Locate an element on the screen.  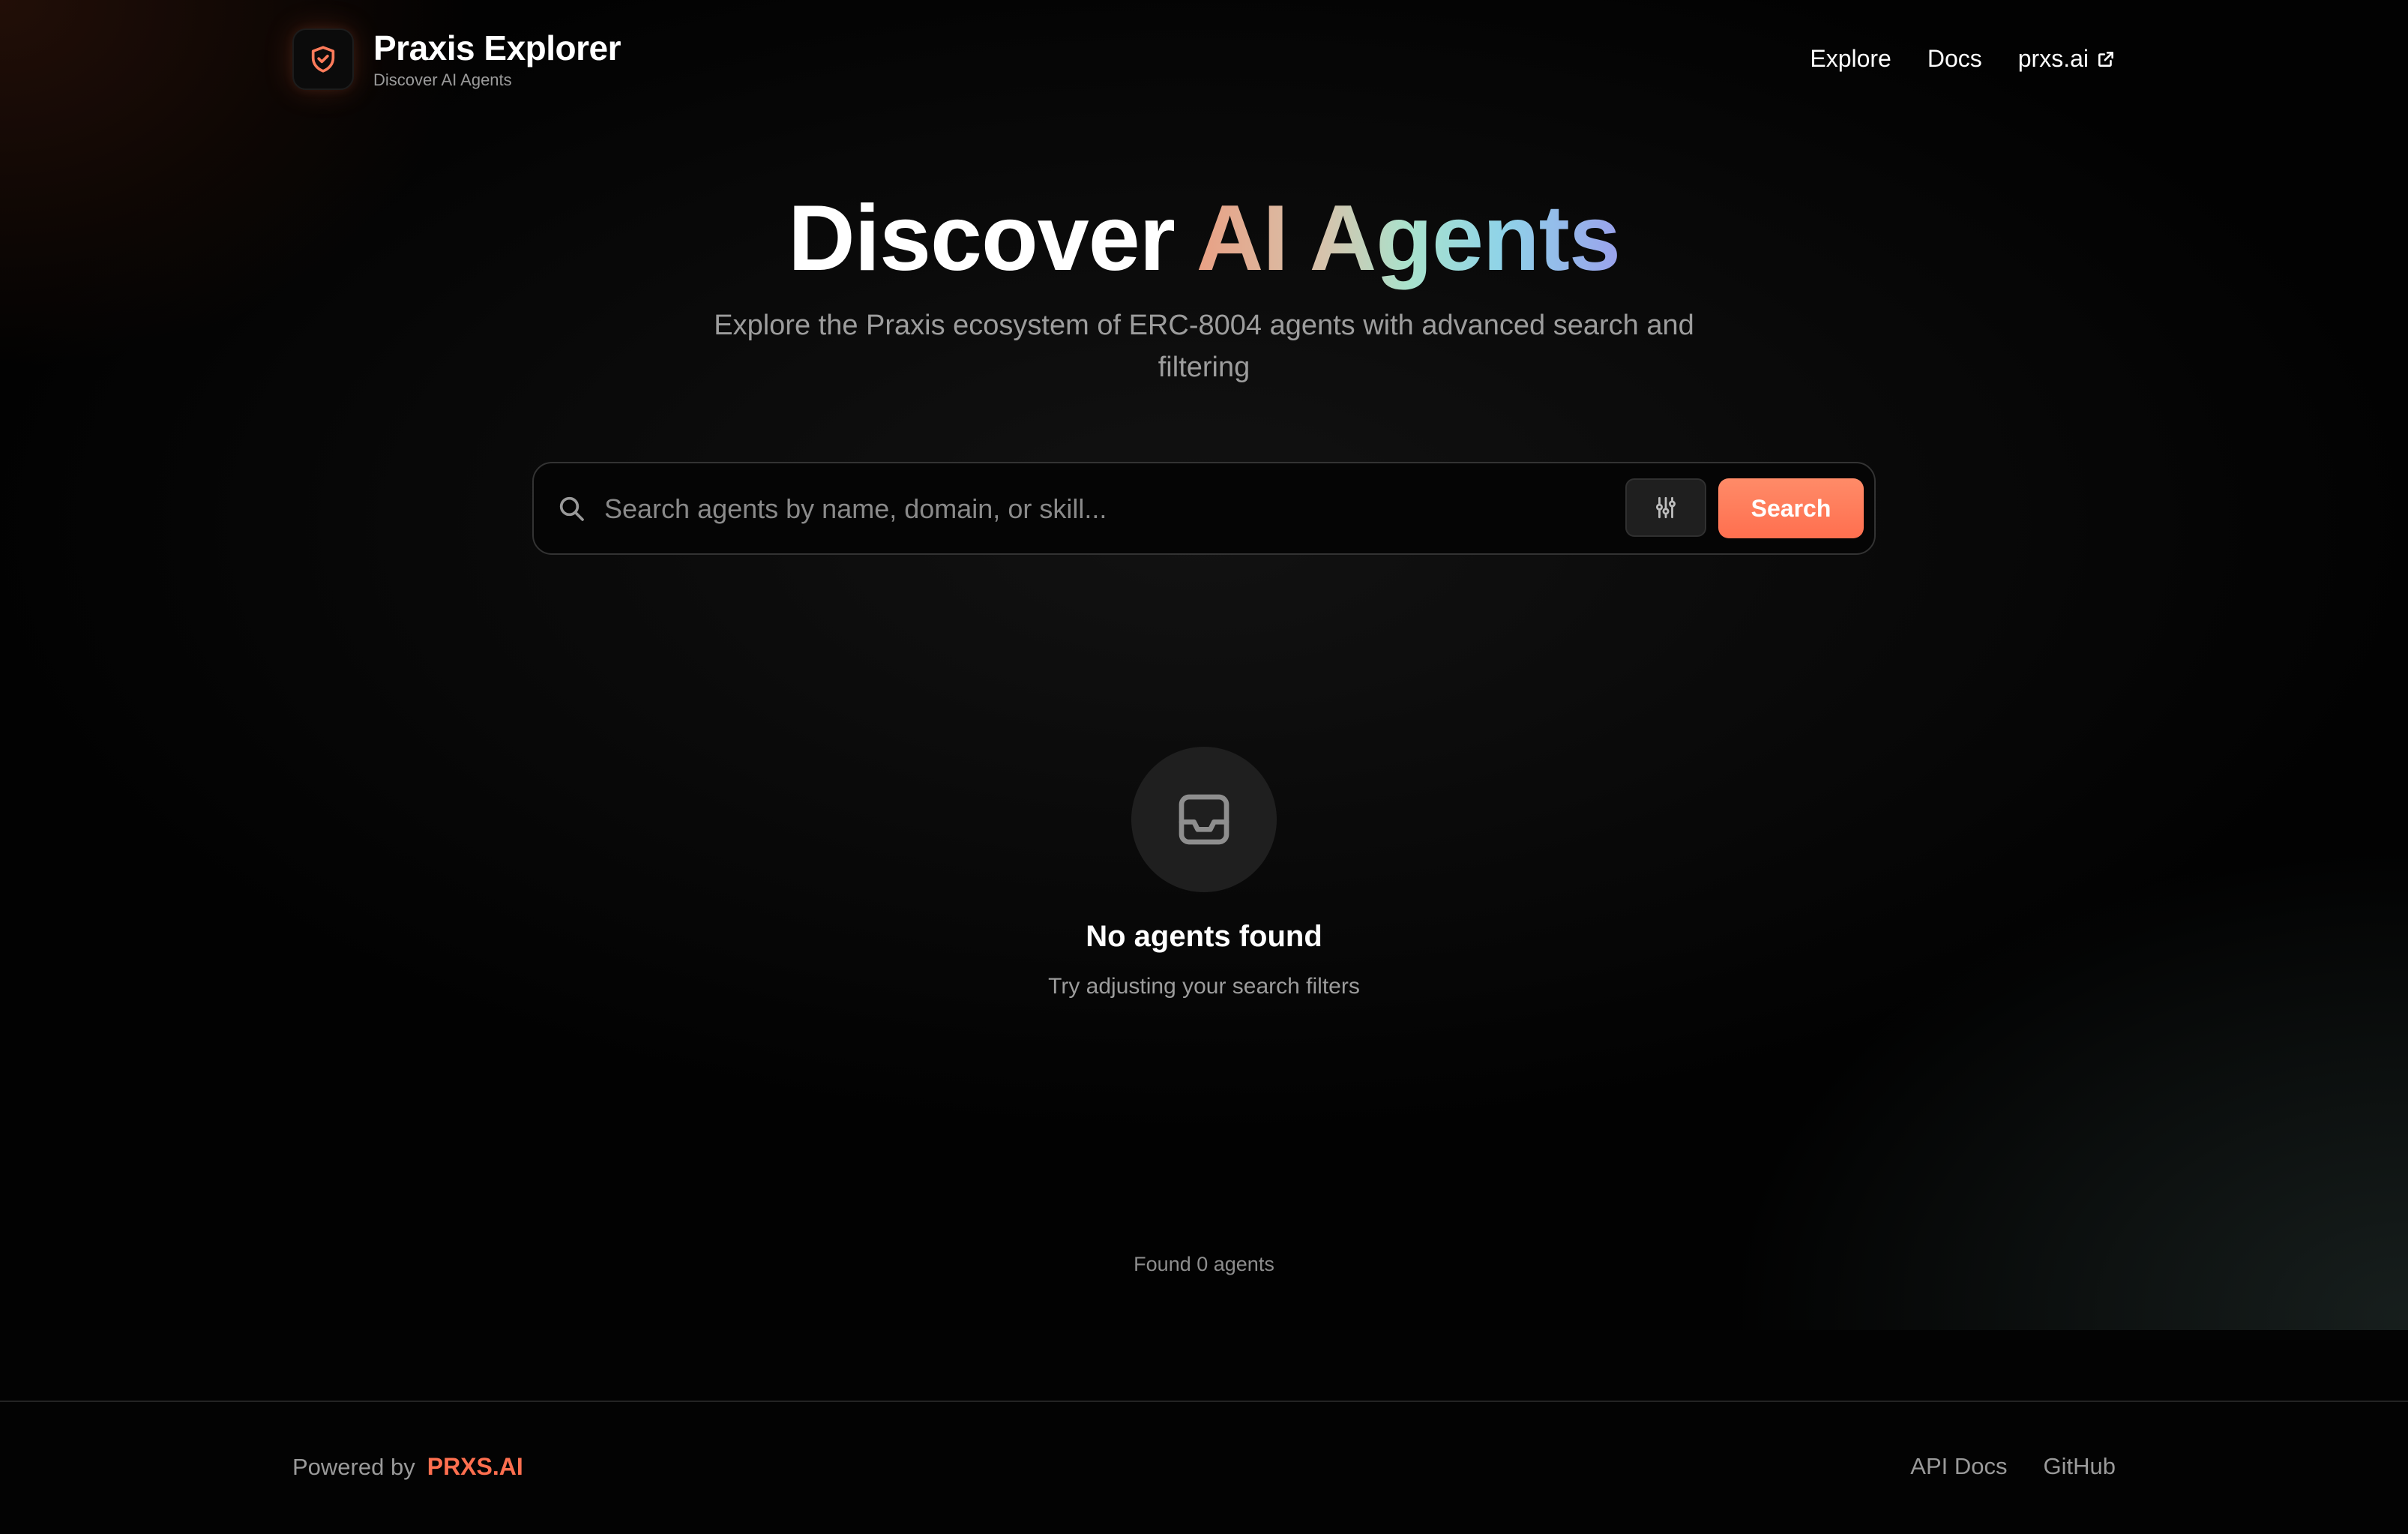
brand: Praxis Explorer Discover AI Agents is located at coordinates (456, 59).